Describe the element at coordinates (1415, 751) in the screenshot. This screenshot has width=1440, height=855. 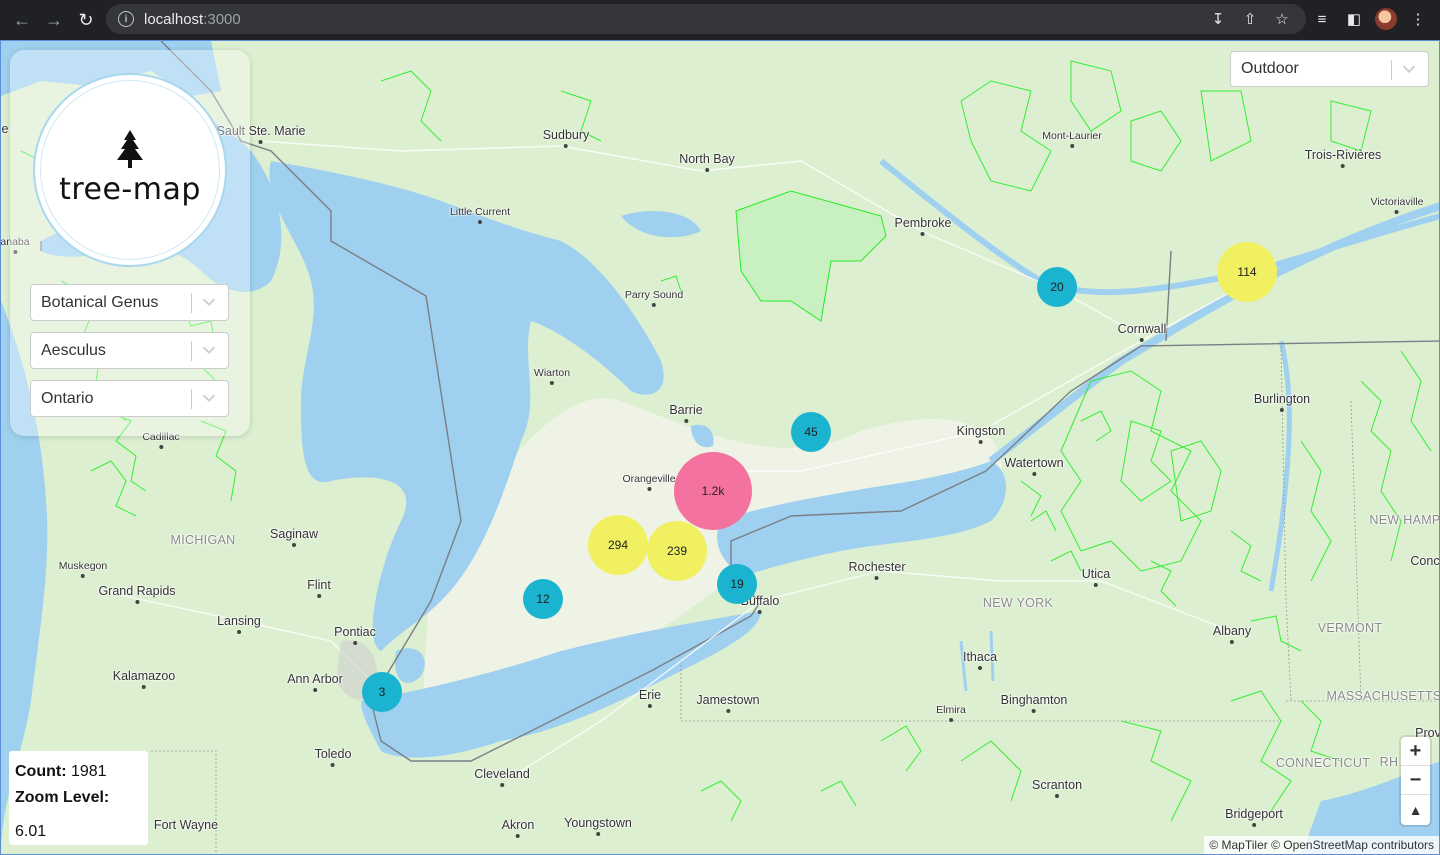
I see `zoom-in-button: +` at that location.